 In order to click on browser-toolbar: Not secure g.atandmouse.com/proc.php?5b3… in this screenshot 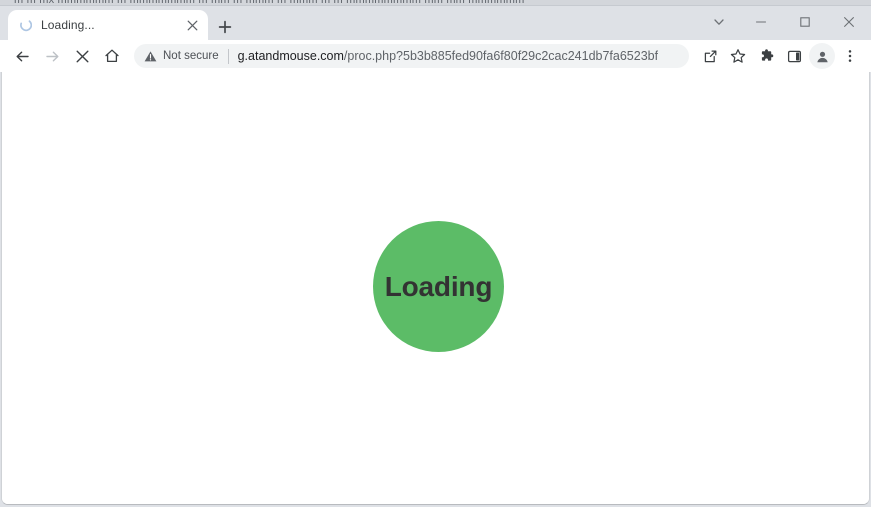, I will do `click(435, 56)`.